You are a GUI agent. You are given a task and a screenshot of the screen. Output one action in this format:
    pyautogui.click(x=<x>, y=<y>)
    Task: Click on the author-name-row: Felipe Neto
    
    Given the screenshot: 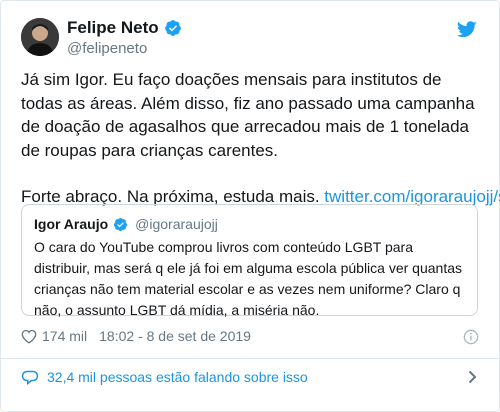 What is the action you would take?
    pyautogui.click(x=124, y=28)
    